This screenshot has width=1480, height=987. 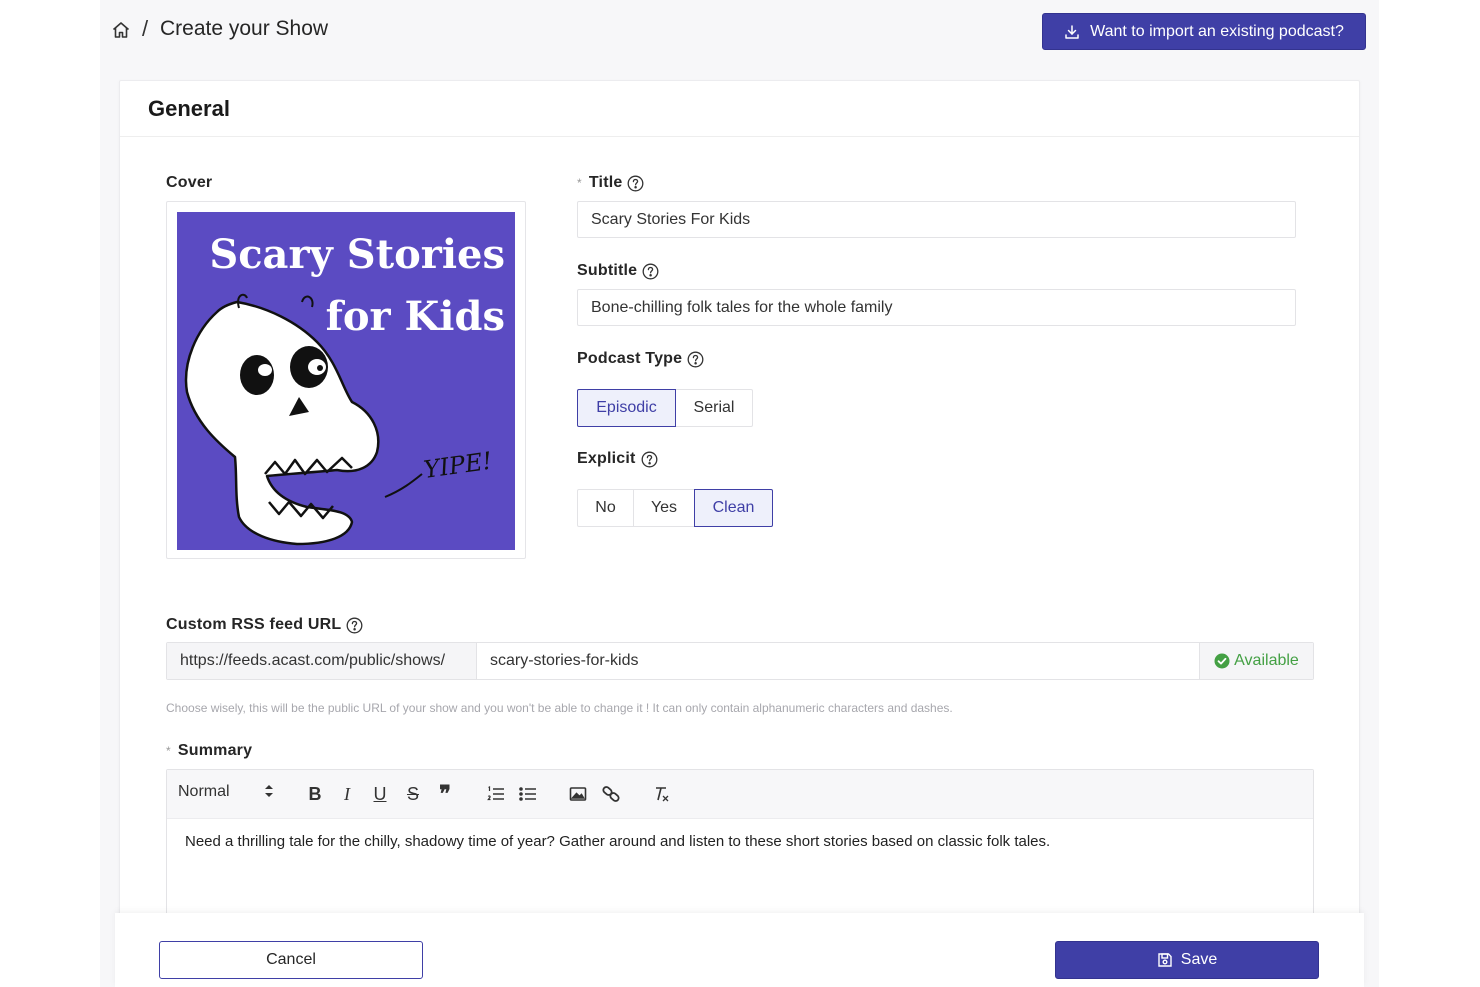 I want to click on rss-url-prefix: https://feeds.acast.com/public/shows/, so click(x=322, y=661).